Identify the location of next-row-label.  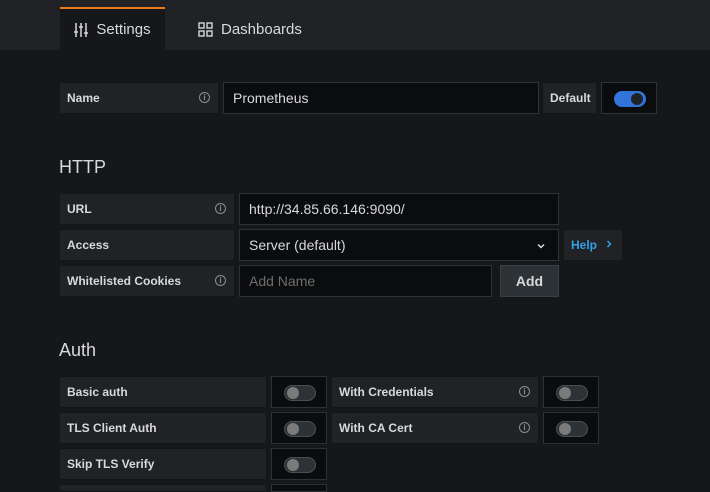
(163, 488).